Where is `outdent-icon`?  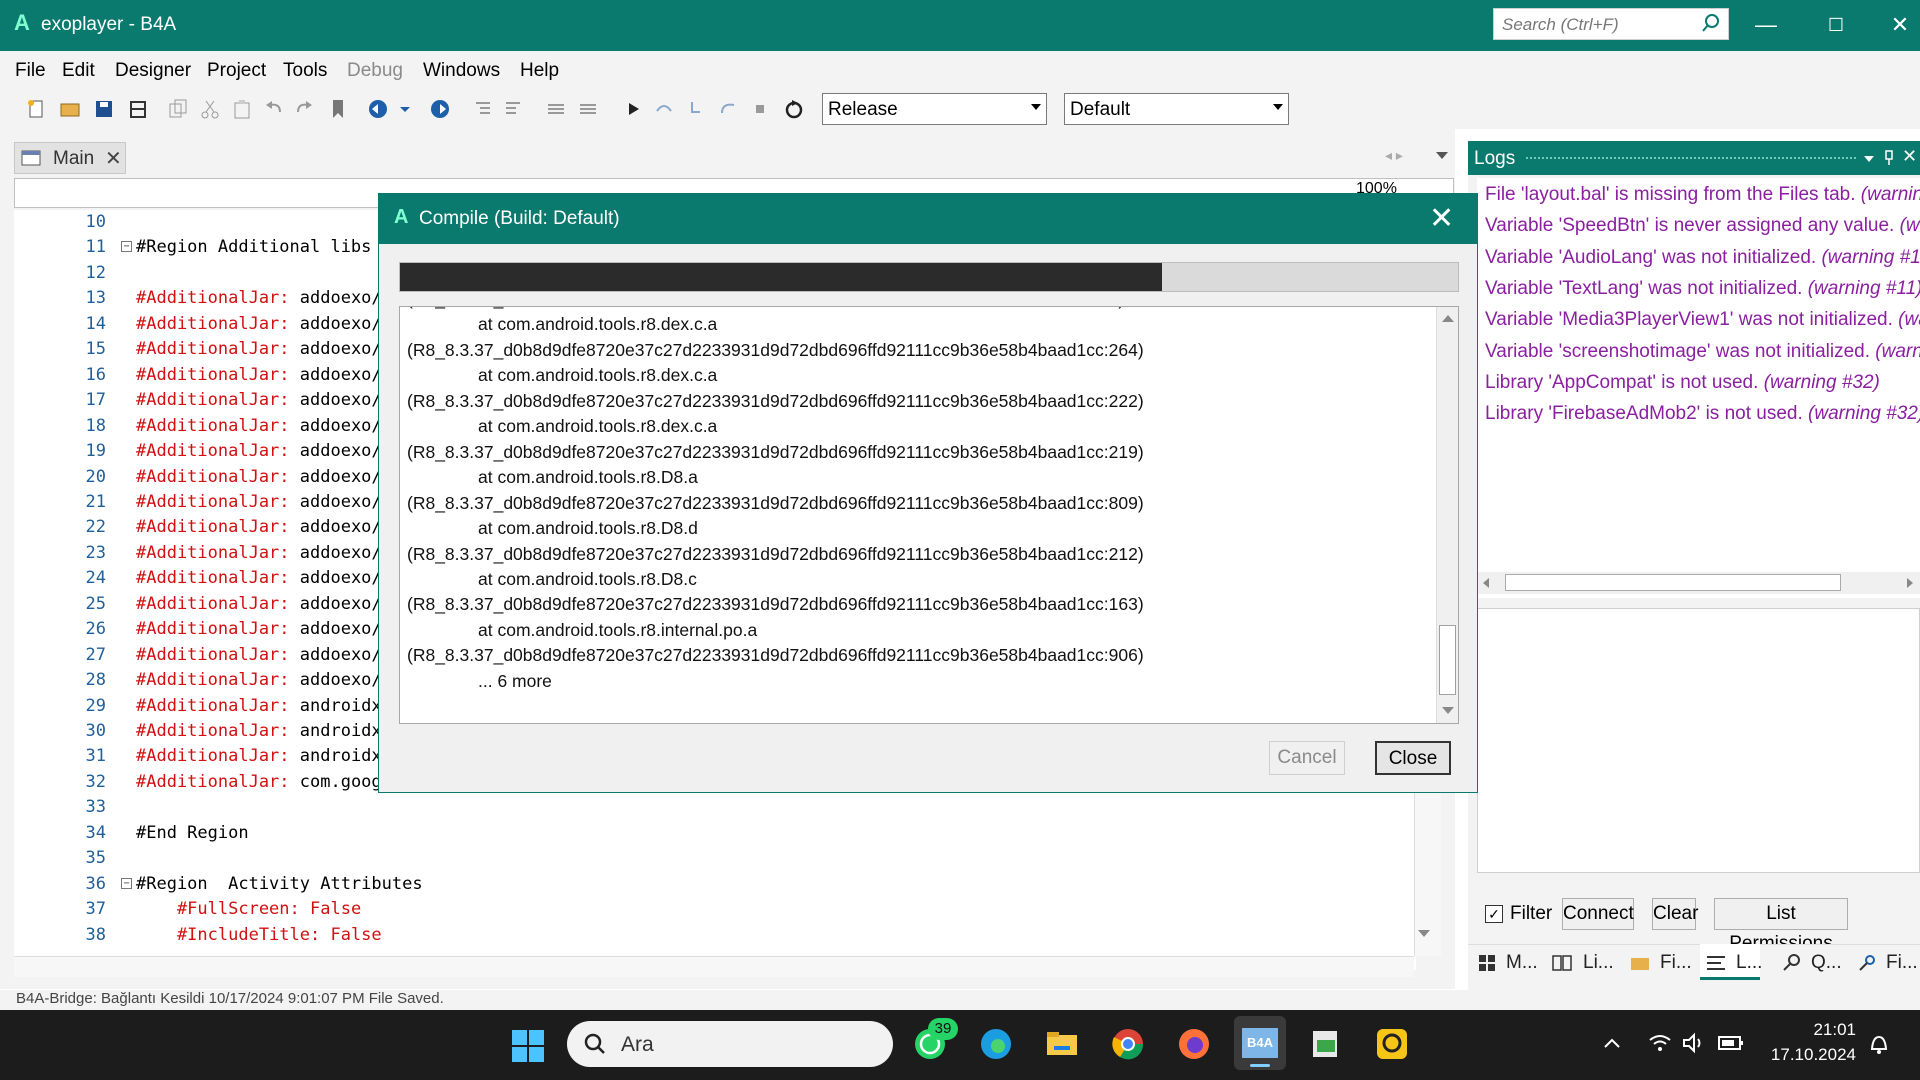
outdent-icon is located at coordinates (514, 109).